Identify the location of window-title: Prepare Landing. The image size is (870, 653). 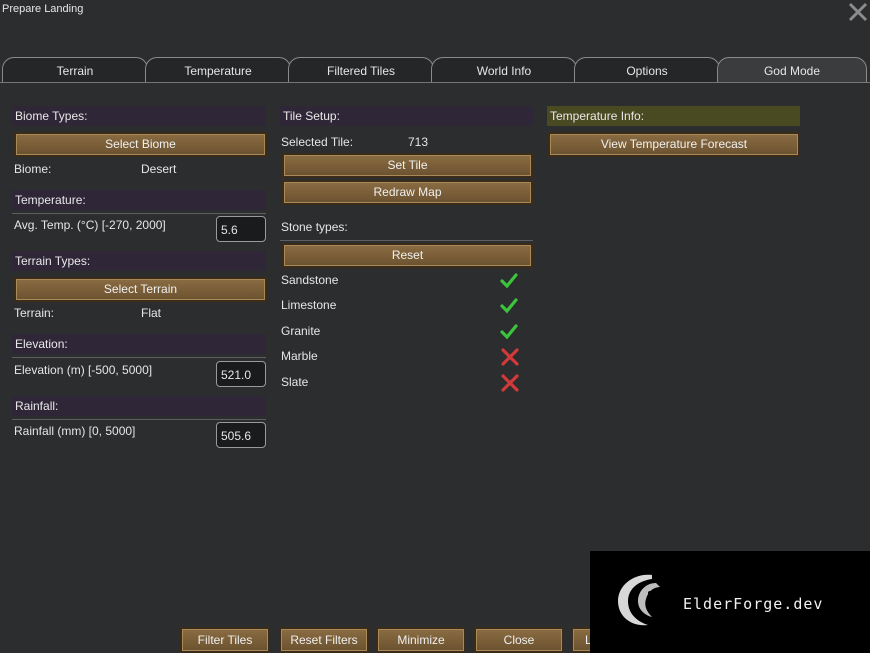
(43, 9).